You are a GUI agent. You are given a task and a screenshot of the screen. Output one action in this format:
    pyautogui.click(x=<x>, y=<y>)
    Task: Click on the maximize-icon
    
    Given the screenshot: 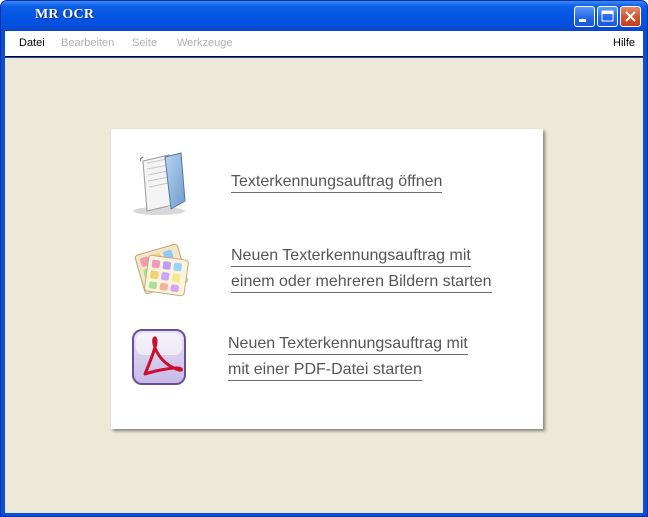 What is the action you would take?
    pyautogui.click(x=607, y=16)
    